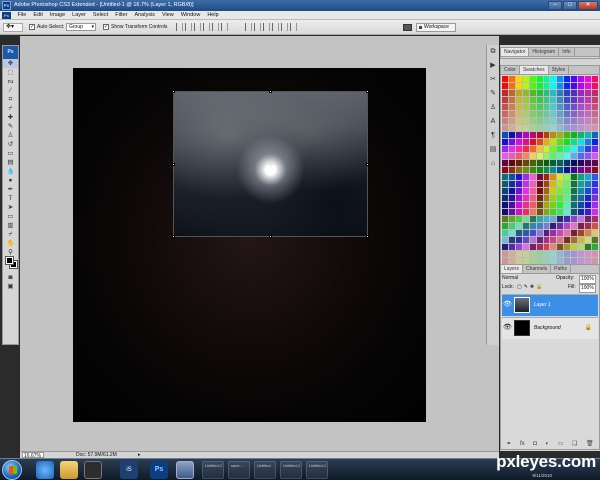  What do you see at coordinates (561, 444) in the screenshot?
I see `new-group-icon: ▭` at bounding box center [561, 444].